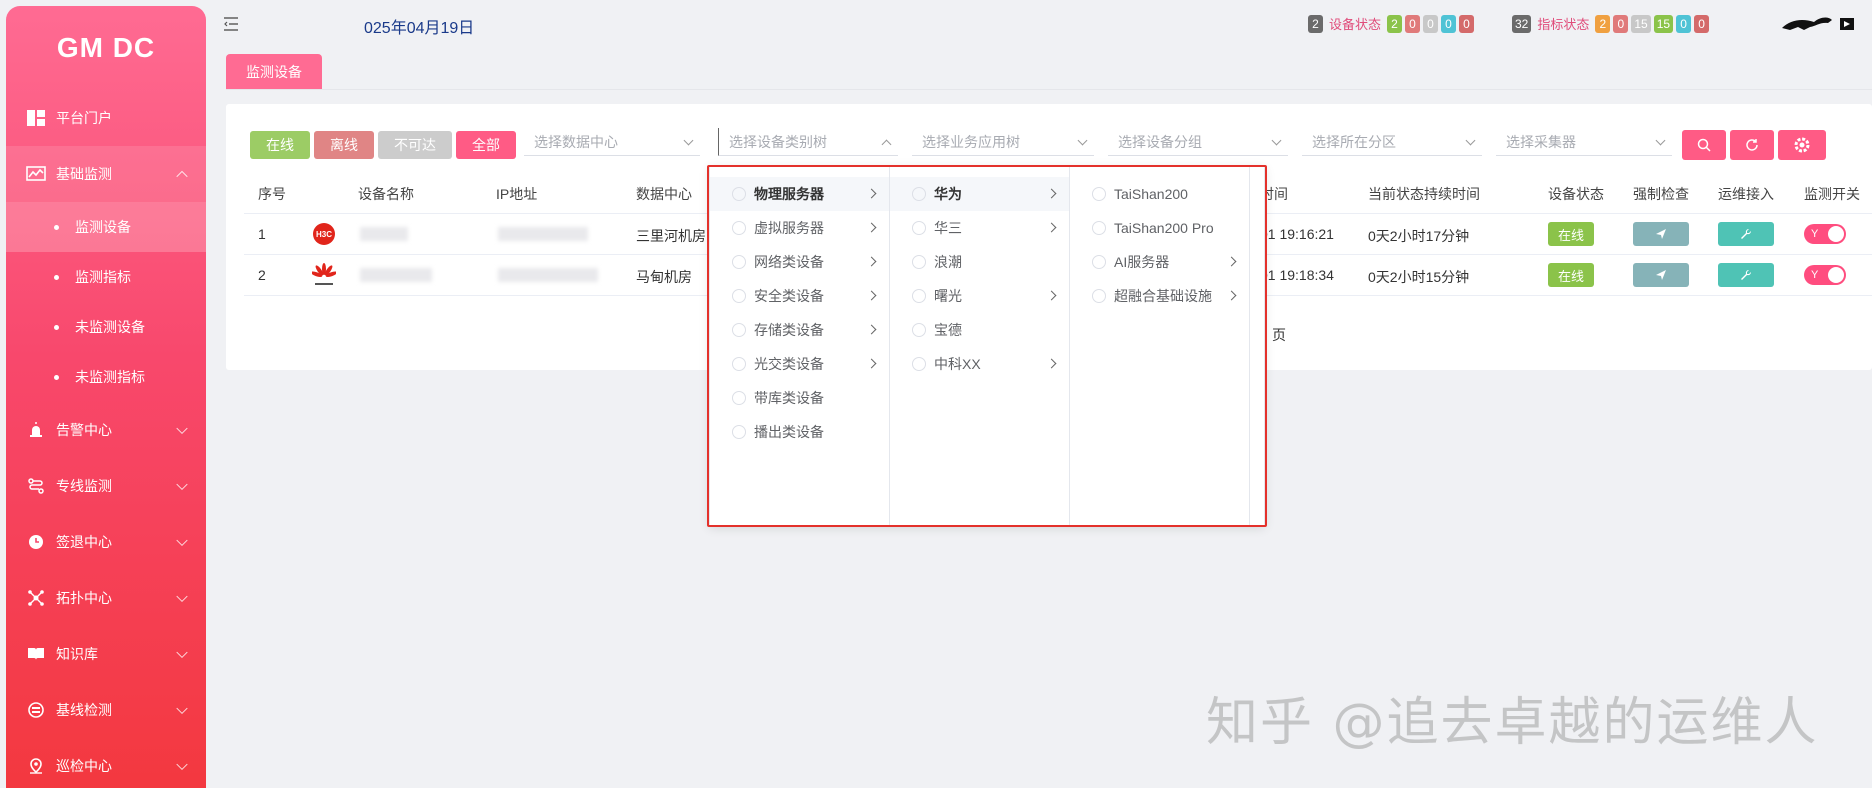  What do you see at coordinates (1641, 23) in the screenshot?
I see `metric-badge-3: 15` at bounding box center [1641, 23].